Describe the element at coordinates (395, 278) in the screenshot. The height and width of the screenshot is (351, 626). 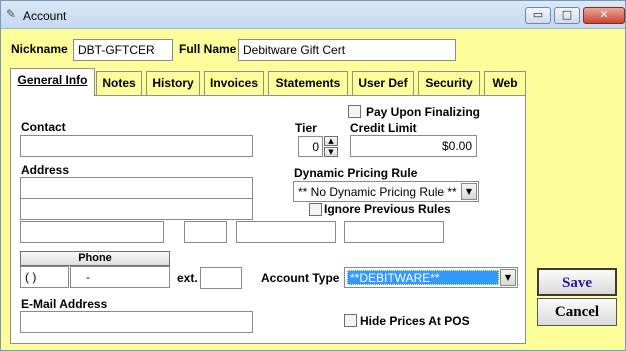
I see `account-type-value: **DEBITWARE**` at that location.